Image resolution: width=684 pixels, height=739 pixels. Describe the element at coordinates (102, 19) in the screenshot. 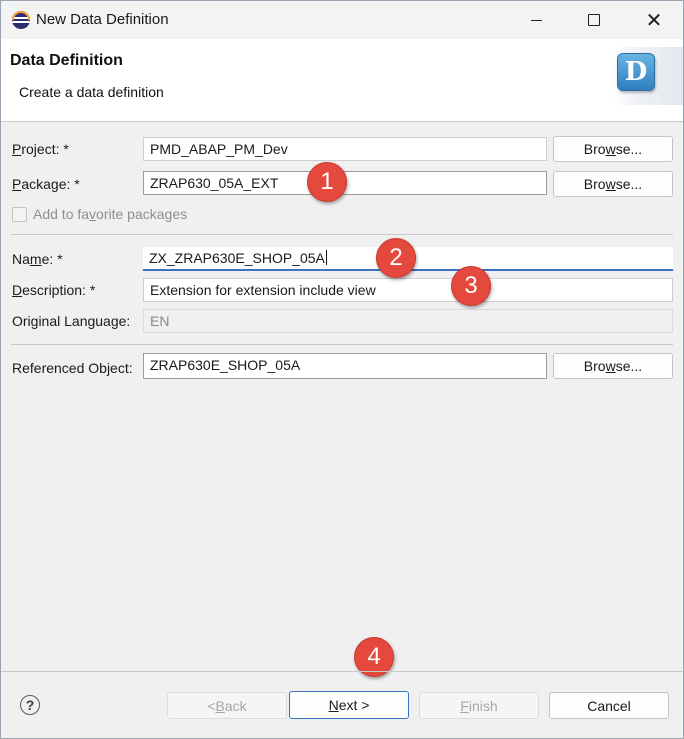

I see `window-title: New Data Definition` at that location.